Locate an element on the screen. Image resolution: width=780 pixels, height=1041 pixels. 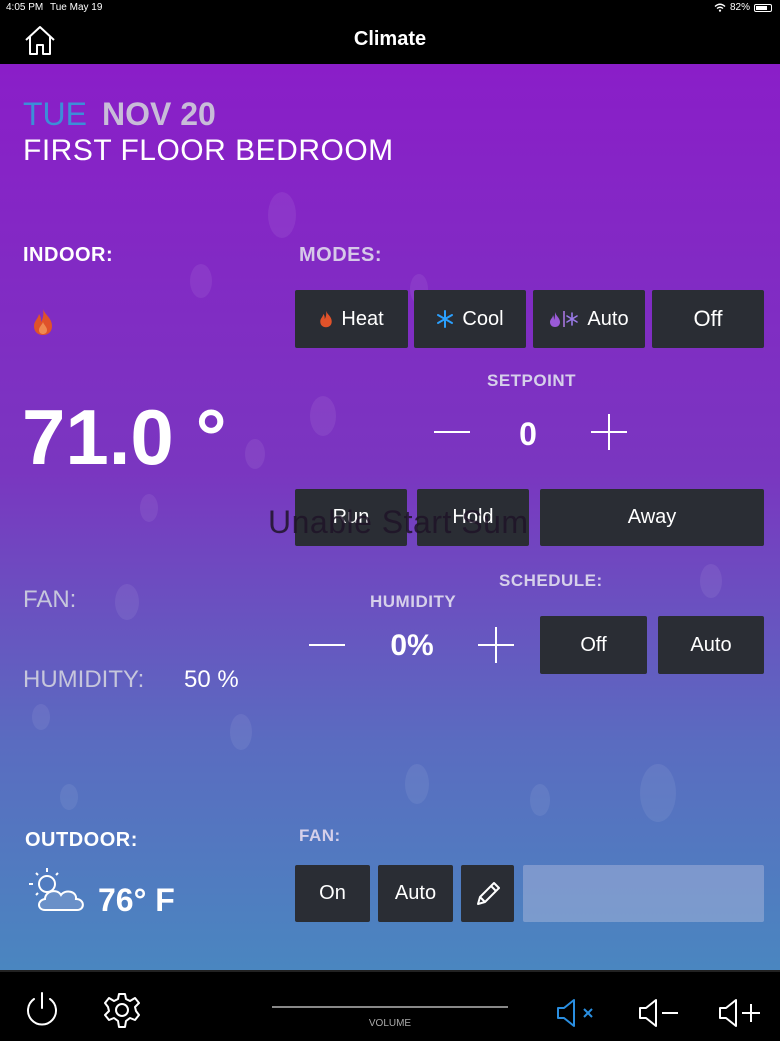
indoor-temperature: 71.0 ° is located at coordinates (124, 437).